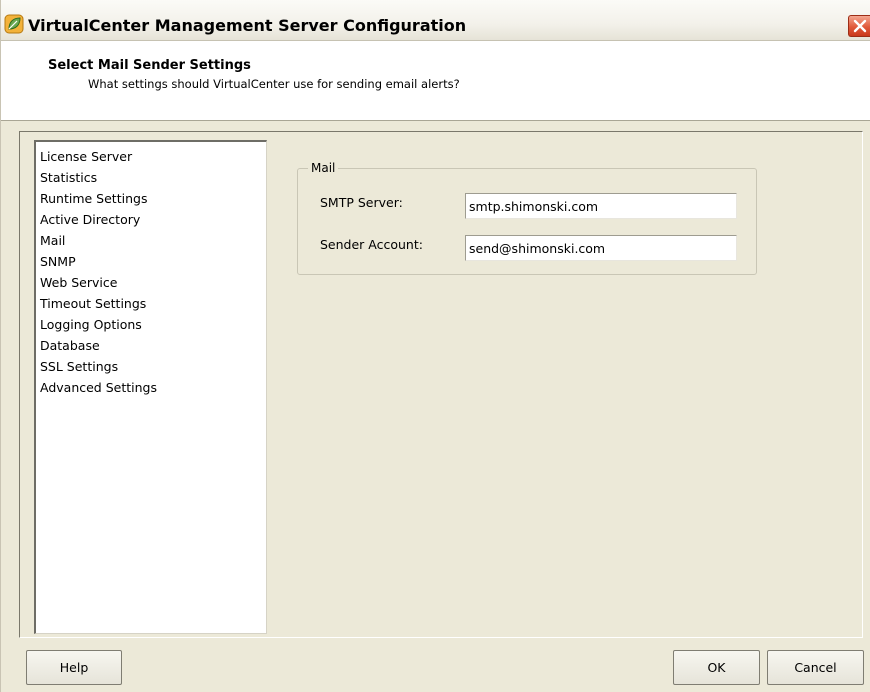 The image size is (870, 692). Describe the element at coordinates (68, 177) in the screenshot. I see `nav-item-statistics: Statistics` at that location.